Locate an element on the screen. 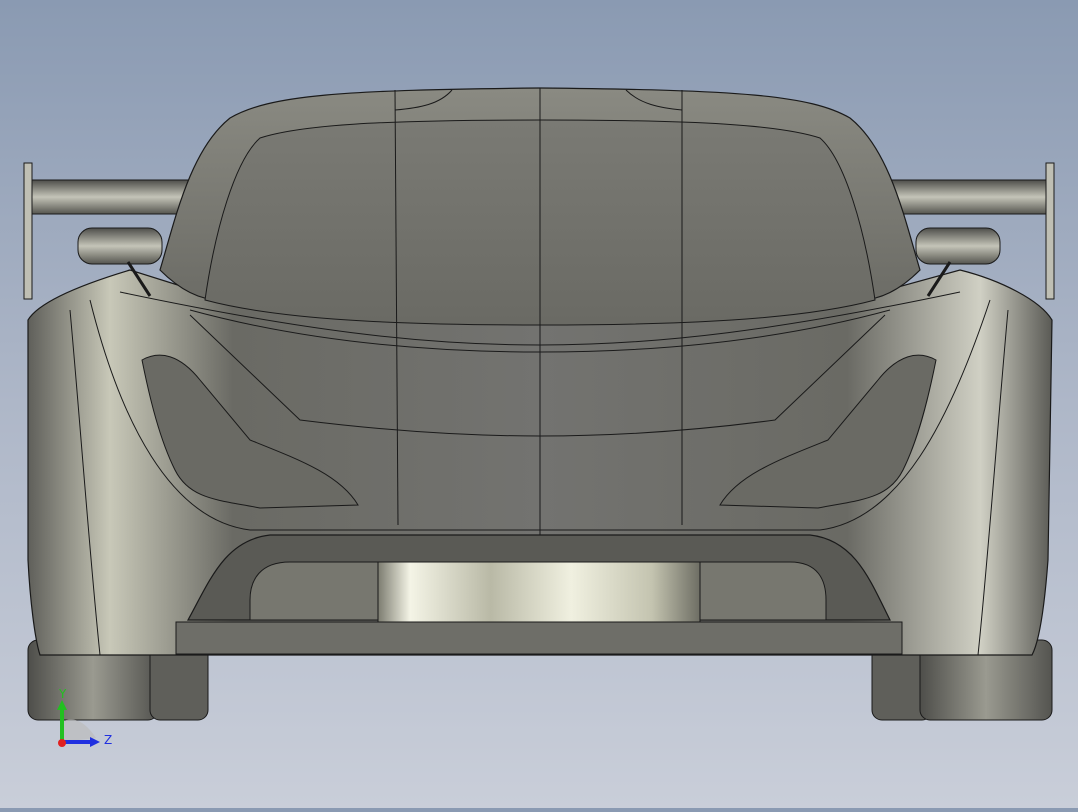 The image size is (1078, 812). z-axis-label: Z is located at coordinates (108, 740).